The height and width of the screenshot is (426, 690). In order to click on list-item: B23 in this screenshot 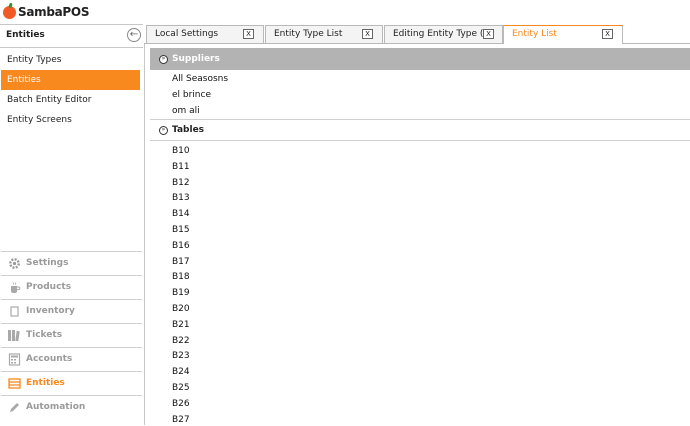, I will do `click(181, 356)`.